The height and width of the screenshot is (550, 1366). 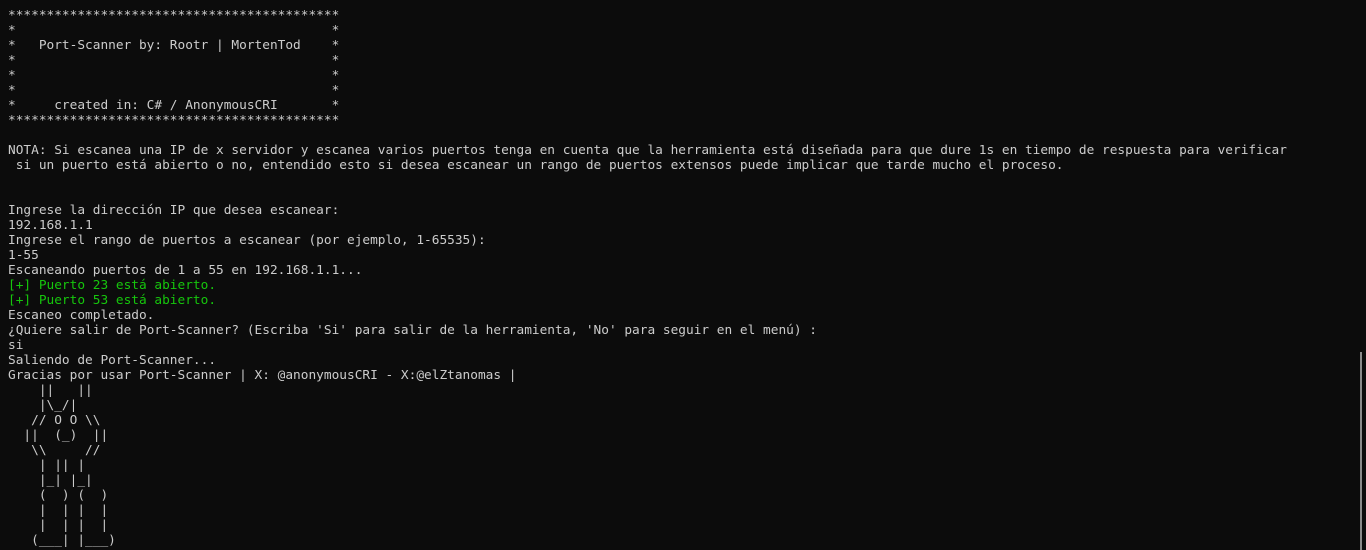 I want to click on terminal-line: 1-55, so click(x=23, y=255).